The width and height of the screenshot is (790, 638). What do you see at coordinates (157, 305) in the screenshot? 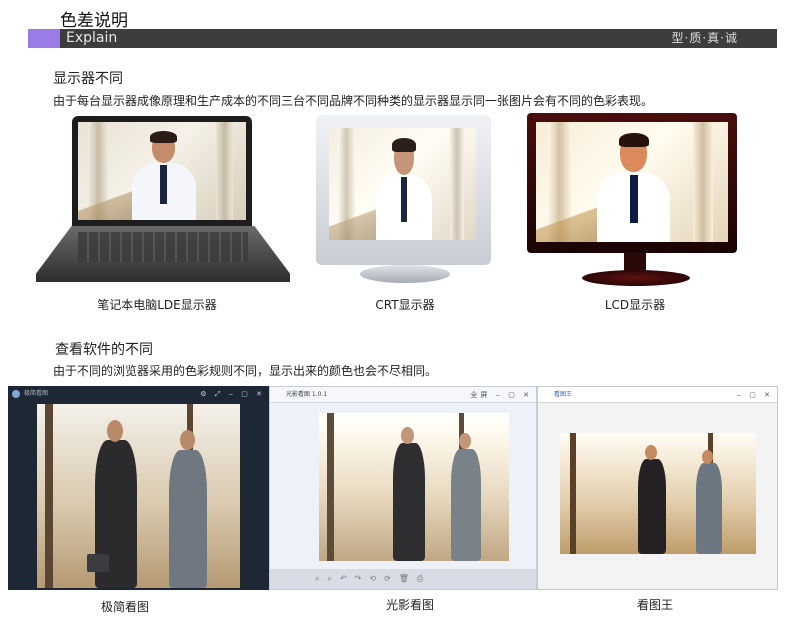
I see `device-caption-laptop: 笔记本电脑LDE显示器` at bounding box center [157, 305].